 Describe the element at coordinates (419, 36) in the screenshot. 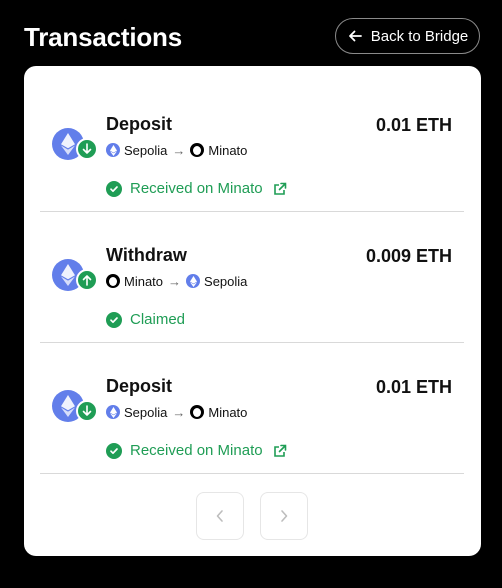

I see `back-button-label: Back to Bridge` at that location.